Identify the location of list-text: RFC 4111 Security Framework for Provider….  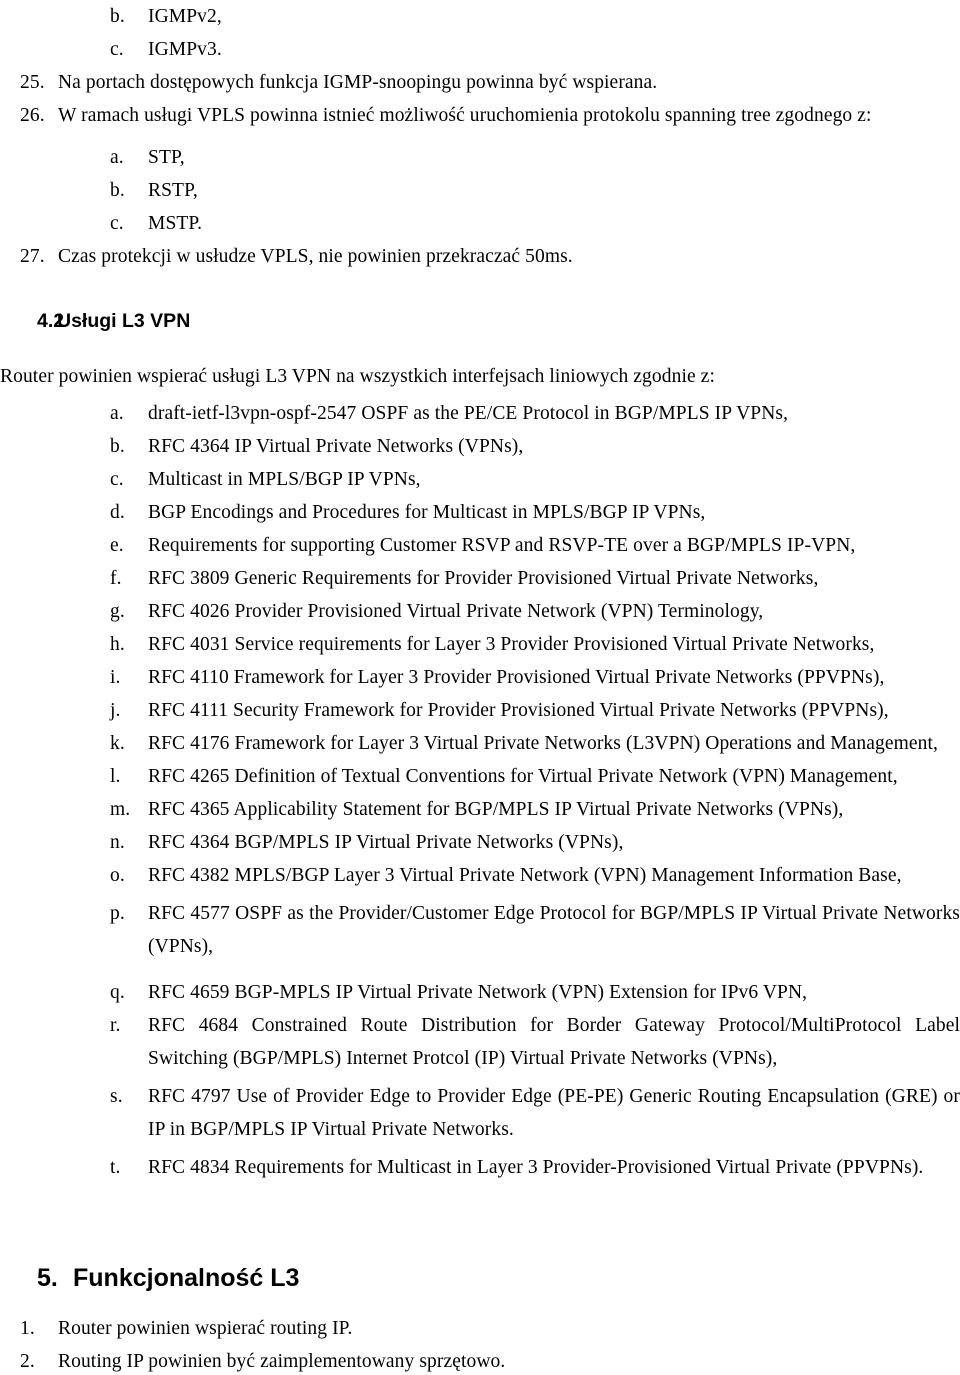
(518, 710).